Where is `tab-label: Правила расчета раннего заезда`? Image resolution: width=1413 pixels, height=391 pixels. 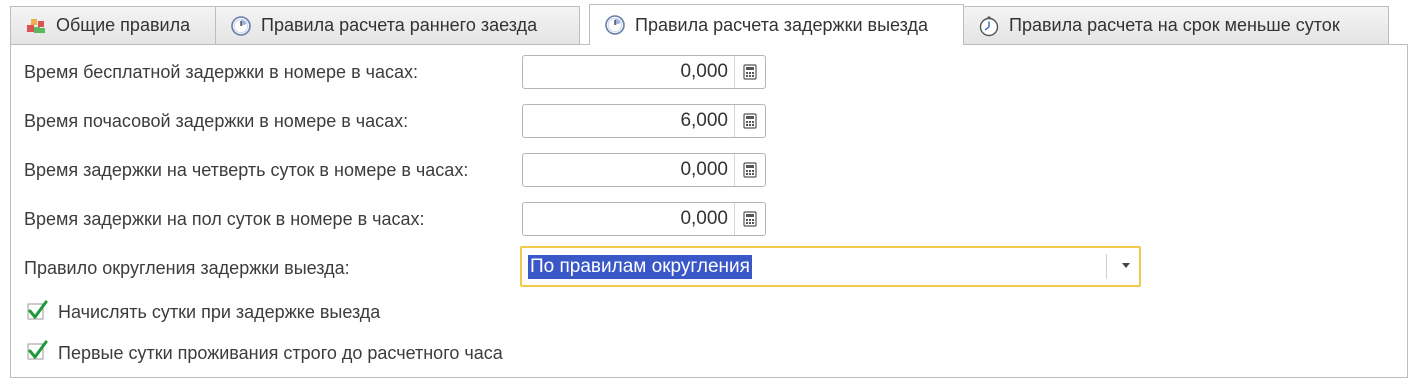
tab-label: Правила расчета раннего заезда is located at coordinates (399, 25).